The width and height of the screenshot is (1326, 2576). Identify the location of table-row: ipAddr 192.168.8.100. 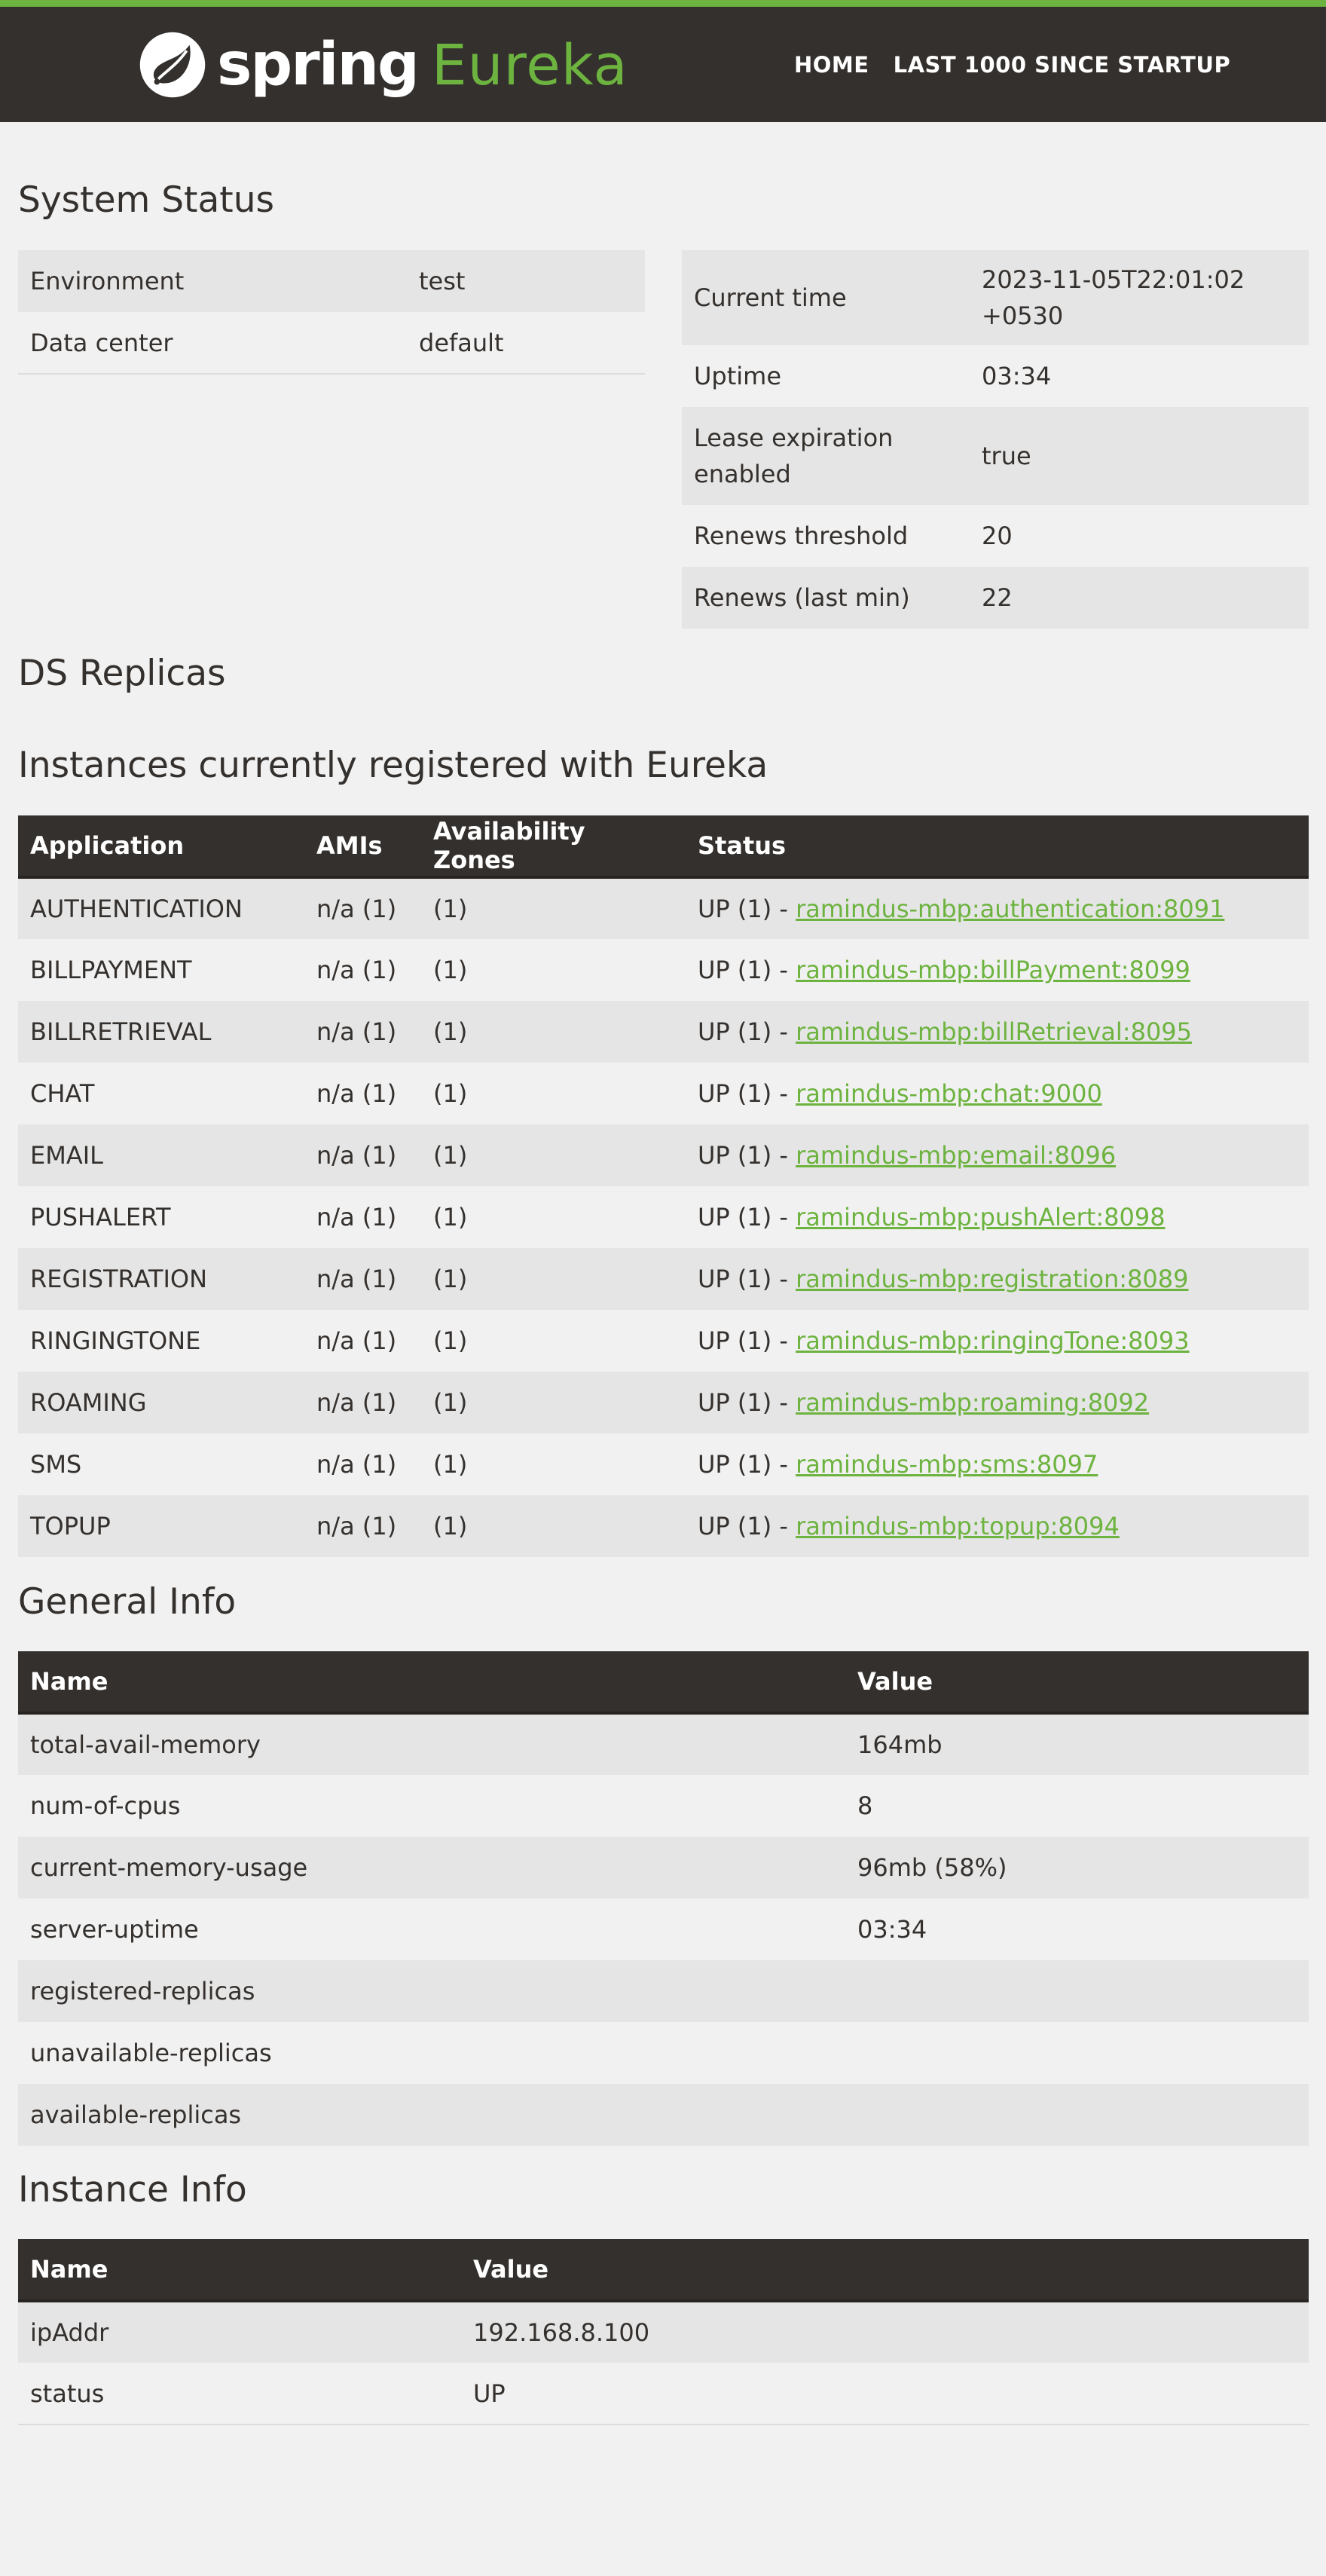
(663, 2332).